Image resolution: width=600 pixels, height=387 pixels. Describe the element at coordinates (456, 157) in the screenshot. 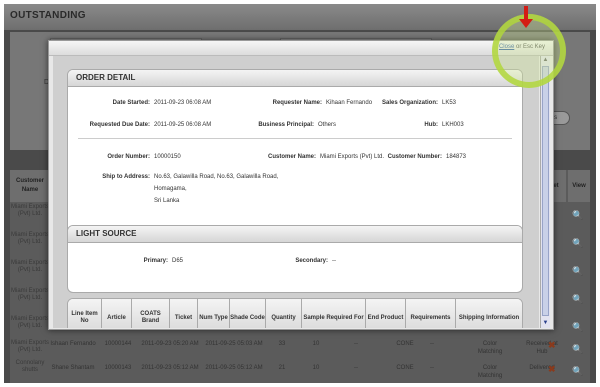

I see `customer-number-value: 184873` at that location.